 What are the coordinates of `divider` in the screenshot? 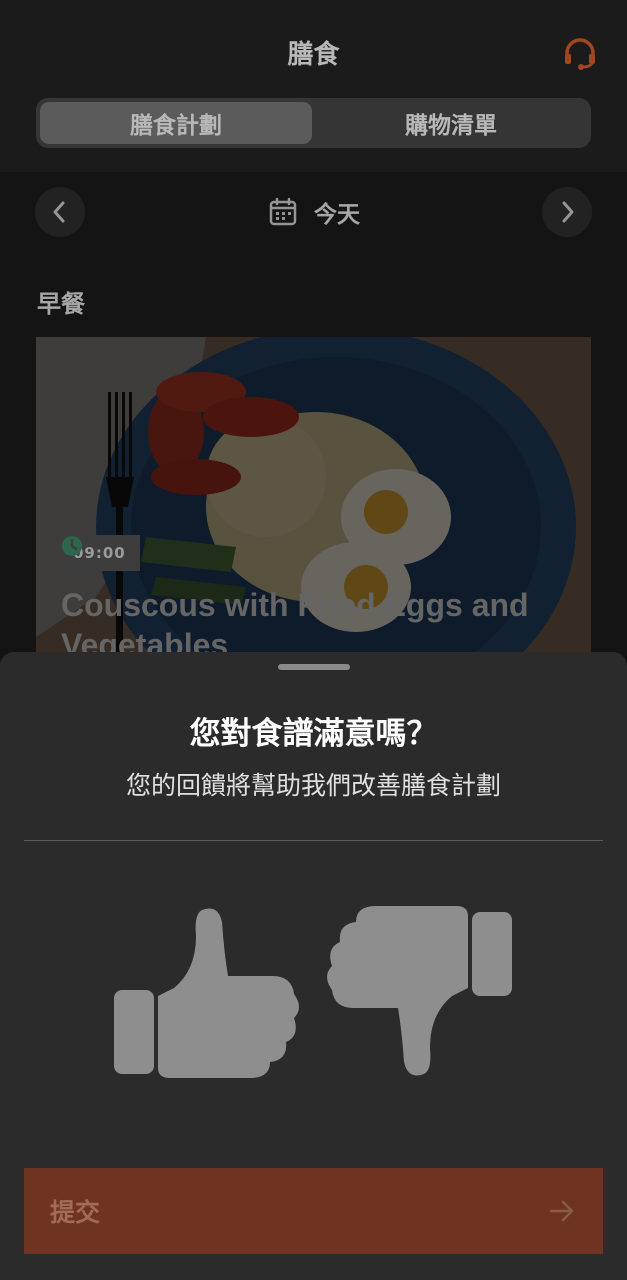 It's located at (313, 840).